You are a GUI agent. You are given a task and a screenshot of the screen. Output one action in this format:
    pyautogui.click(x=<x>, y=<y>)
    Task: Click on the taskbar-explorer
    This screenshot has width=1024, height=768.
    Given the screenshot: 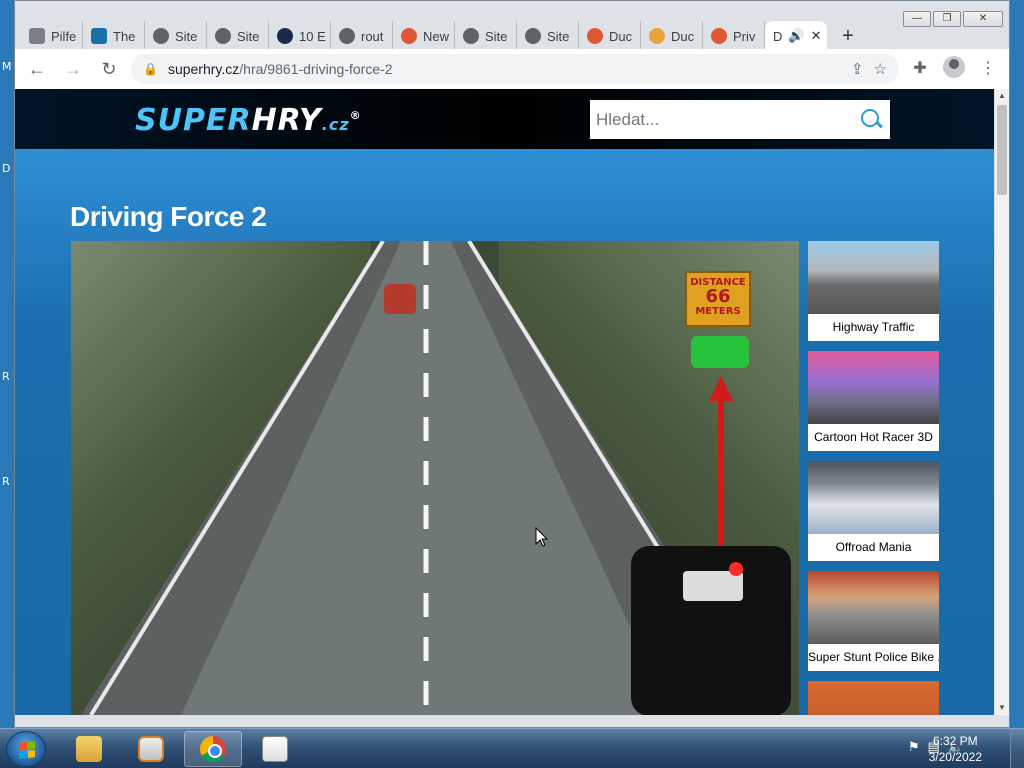 What is the action you would take?
    pyautogui.click(x=89, y=749)
    